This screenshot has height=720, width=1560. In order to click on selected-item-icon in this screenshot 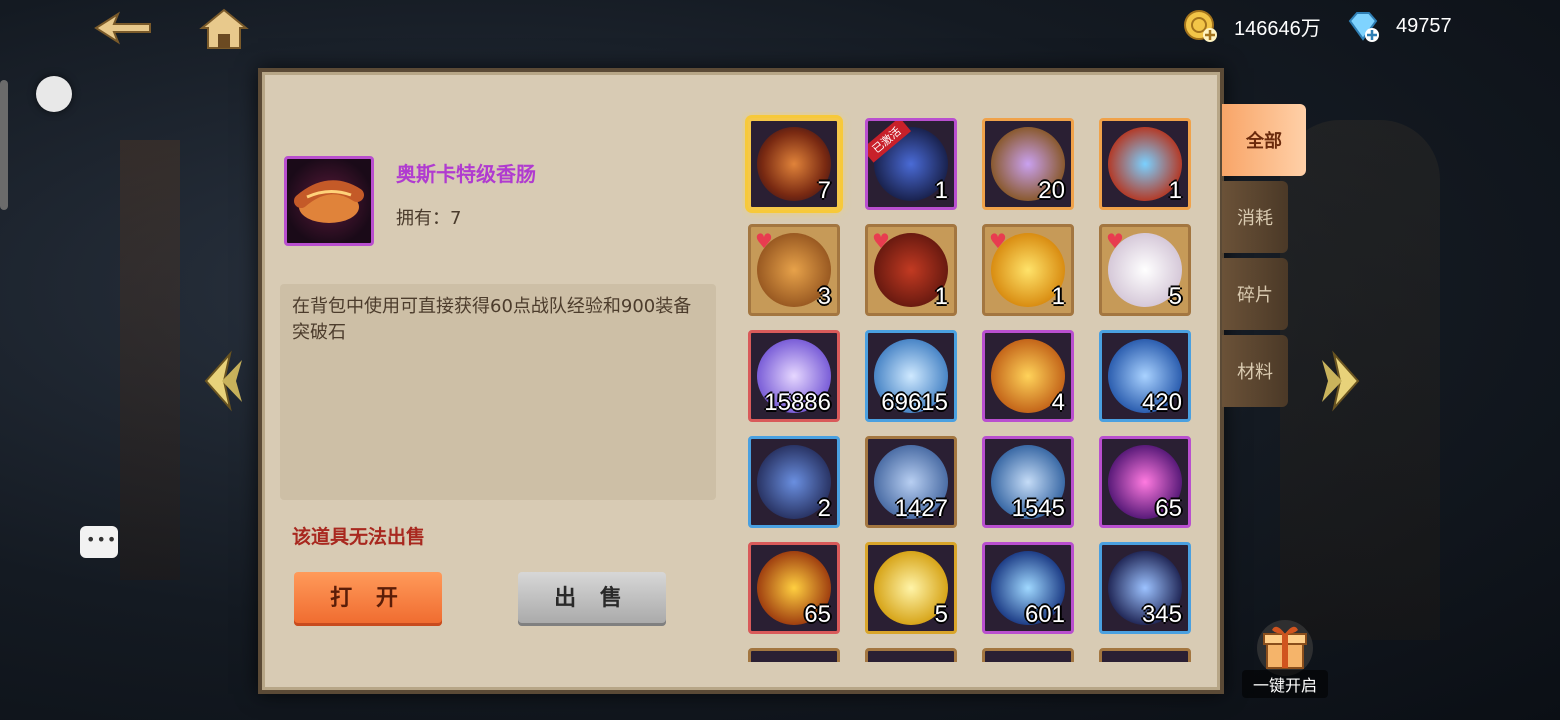, I will do `click(329, 201)`.